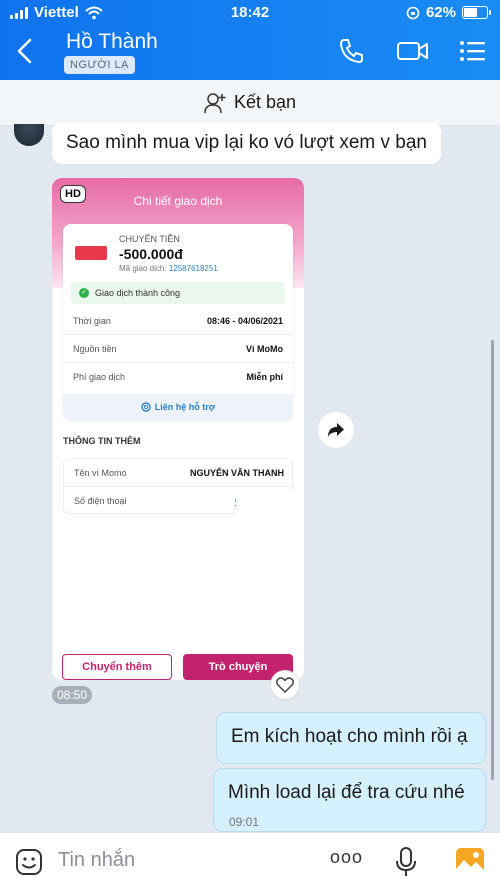 Image resolution: width=500 pixels, height=889 pixels. Describe the element at coordinates (178, 377) in the screenshot. I see `row-fee: Phí giao dịch Miễn phí` at that location.